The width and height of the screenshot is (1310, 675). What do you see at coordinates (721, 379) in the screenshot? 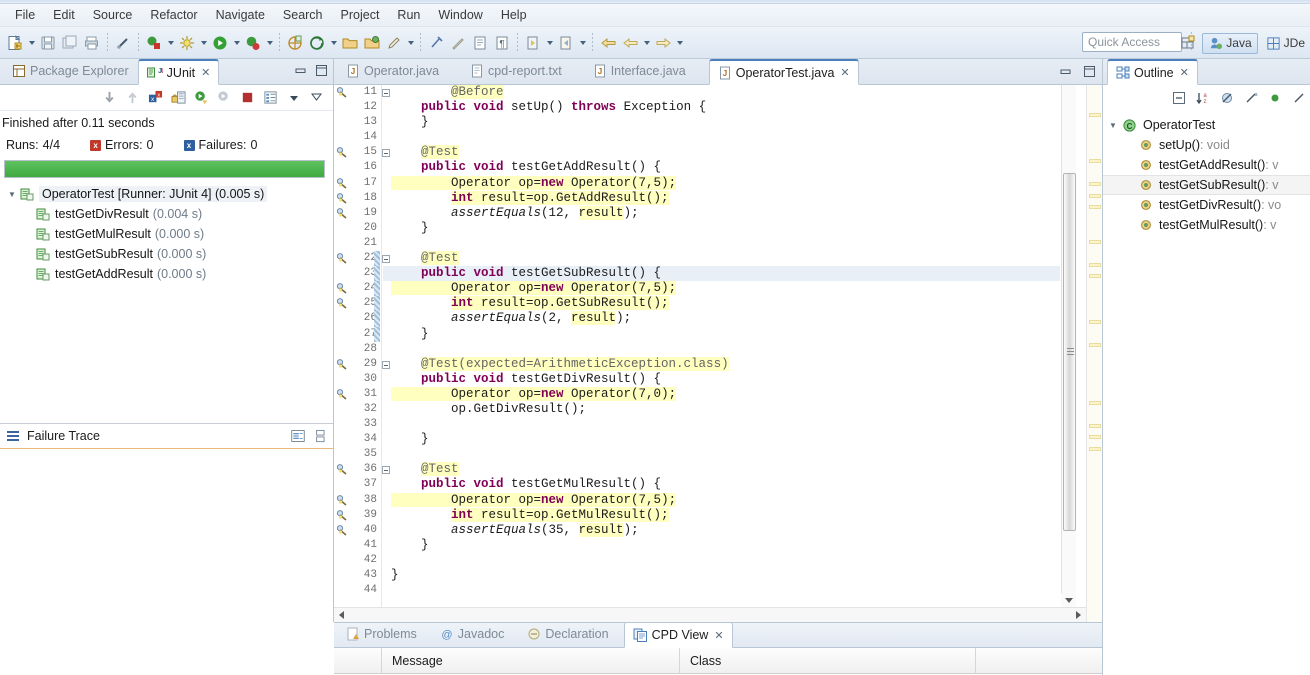
I see `code-line-30: public void testGetDivResult() {` at bounding box center [721, 379].